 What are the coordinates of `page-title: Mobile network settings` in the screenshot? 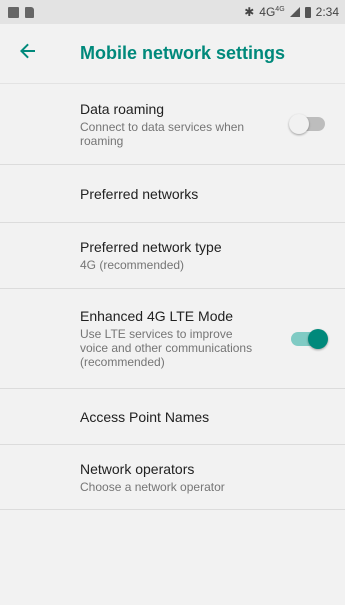 It's located at (183, 53).